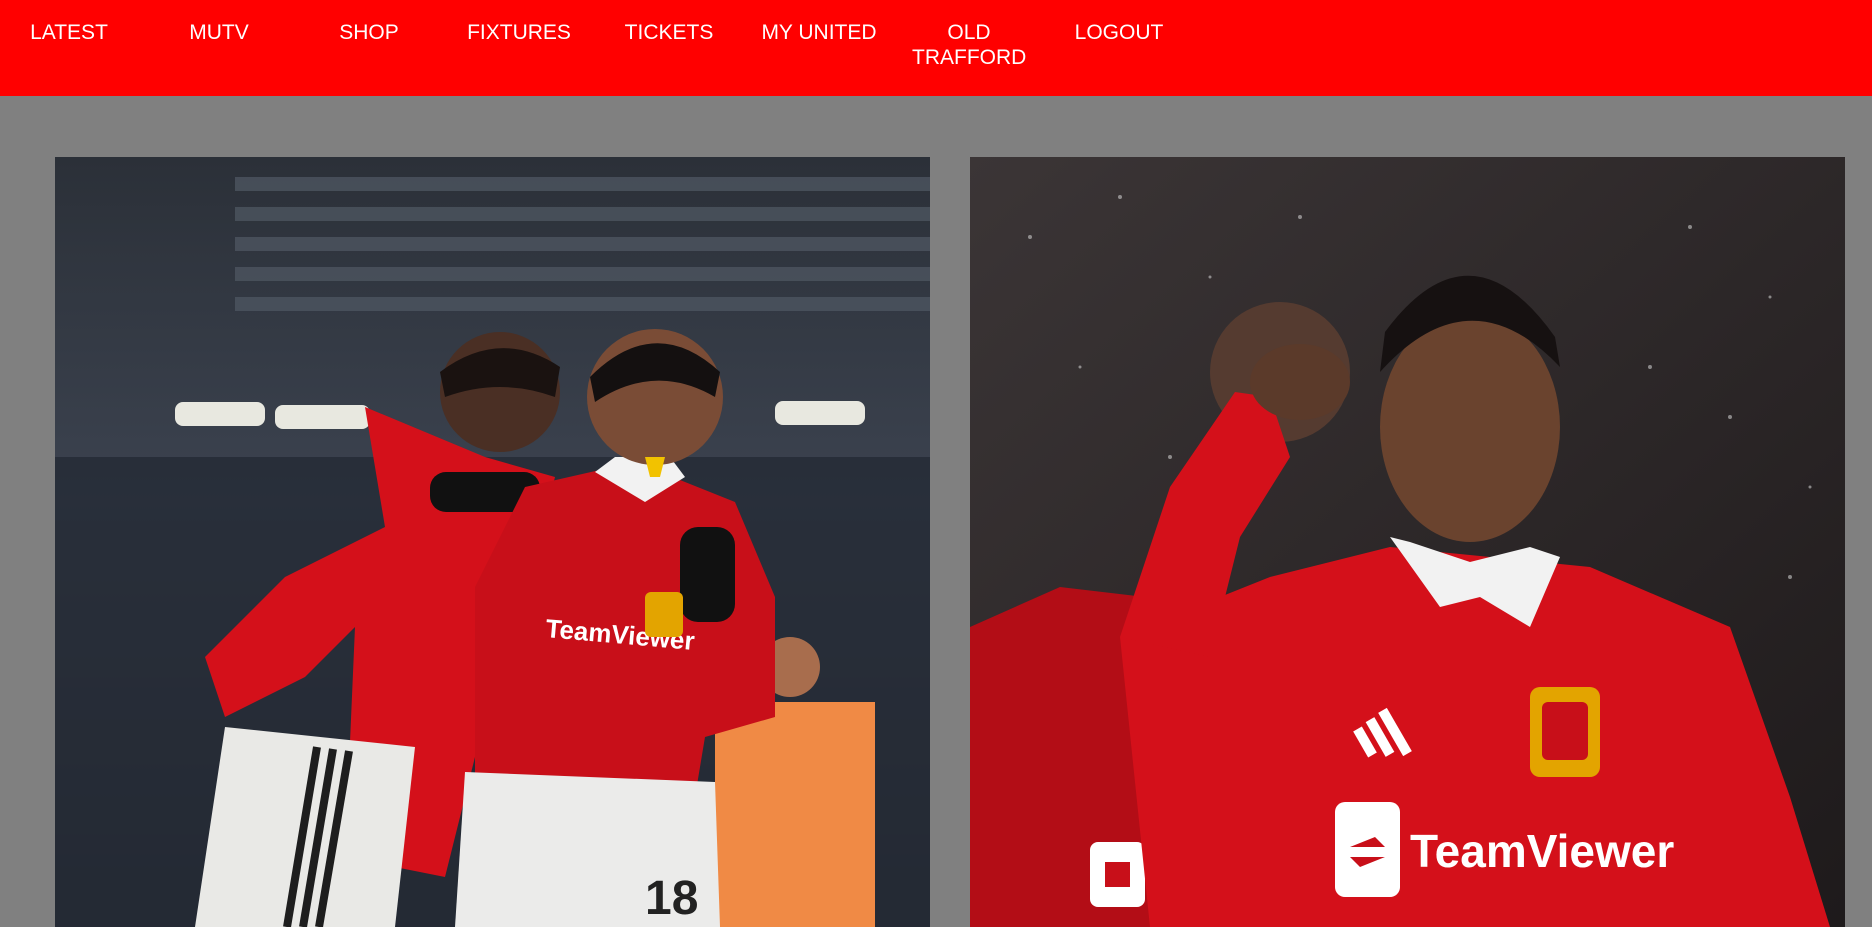 The height and width of the screenshot is (927, 1872). I want to click on nav-item-mutv: MUTV, so click(219, 32).